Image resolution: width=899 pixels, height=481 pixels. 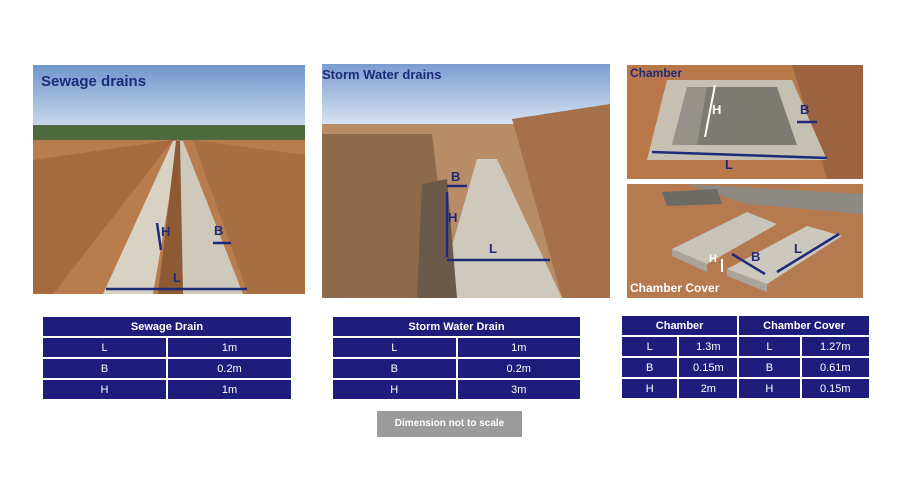 I want to click on chamber-photo: Chamber H B L, so click(x=745, y=122).